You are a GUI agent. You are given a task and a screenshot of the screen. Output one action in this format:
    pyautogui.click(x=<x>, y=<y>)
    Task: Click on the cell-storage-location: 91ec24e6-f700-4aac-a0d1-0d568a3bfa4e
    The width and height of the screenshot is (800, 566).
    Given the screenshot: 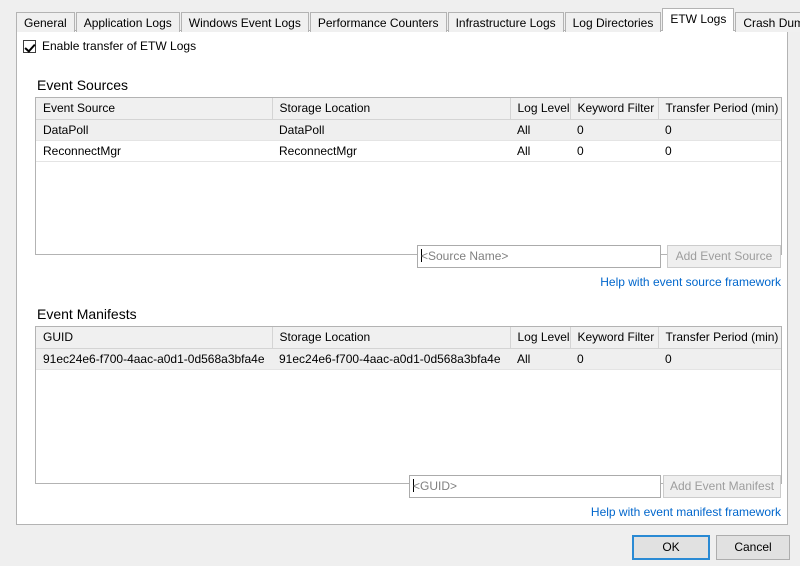 What is the action you would take?
    pyautogui.click(x=391, y=359)
    